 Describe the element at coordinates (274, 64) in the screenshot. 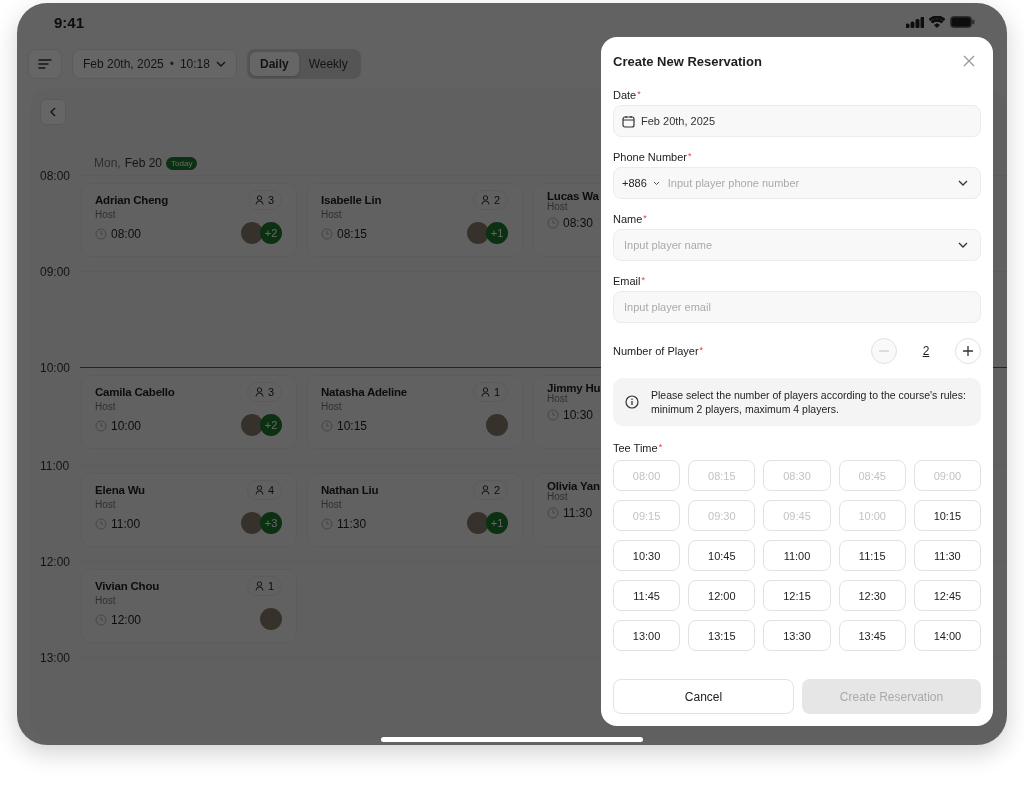

I see `view-tab: Daily` at that location.